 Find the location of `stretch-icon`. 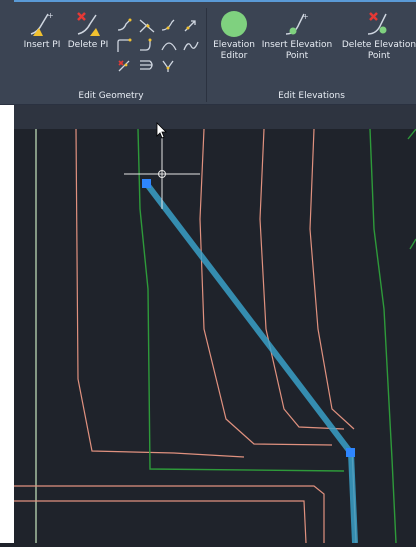

stretch-icon is located at coordinates (169, 66).